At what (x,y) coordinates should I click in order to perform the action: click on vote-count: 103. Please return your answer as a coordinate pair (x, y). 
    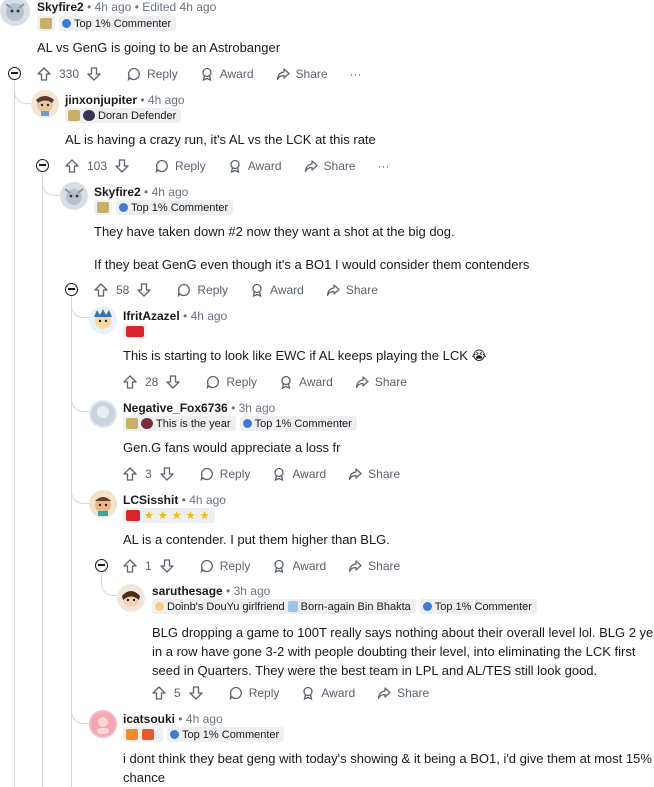
    Looking at the image, I should click on (97, 166).